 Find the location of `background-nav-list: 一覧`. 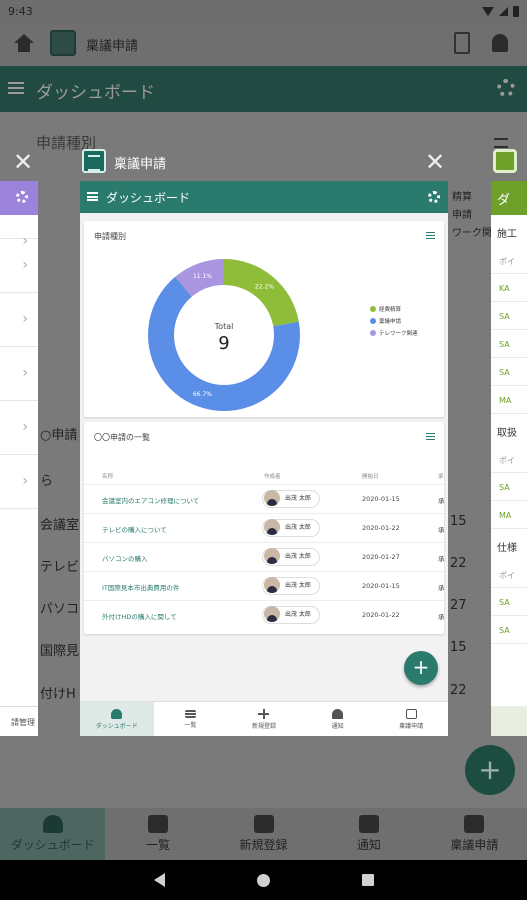

background-nav-list: 一覧 is located at coordinates (157, 834).